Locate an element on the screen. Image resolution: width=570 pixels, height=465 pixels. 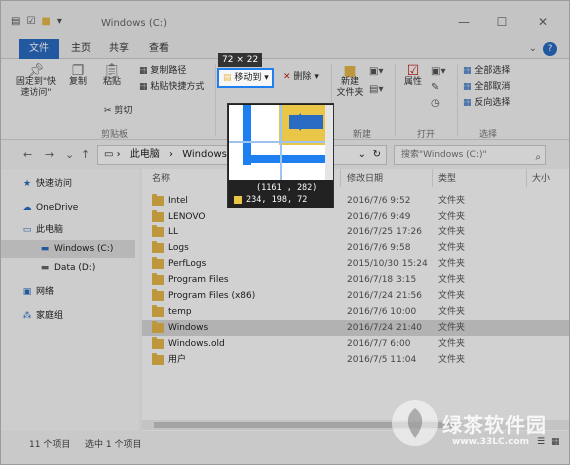
nav-onedrive: ☁ OneDrive is located at coordinates (50, 208).